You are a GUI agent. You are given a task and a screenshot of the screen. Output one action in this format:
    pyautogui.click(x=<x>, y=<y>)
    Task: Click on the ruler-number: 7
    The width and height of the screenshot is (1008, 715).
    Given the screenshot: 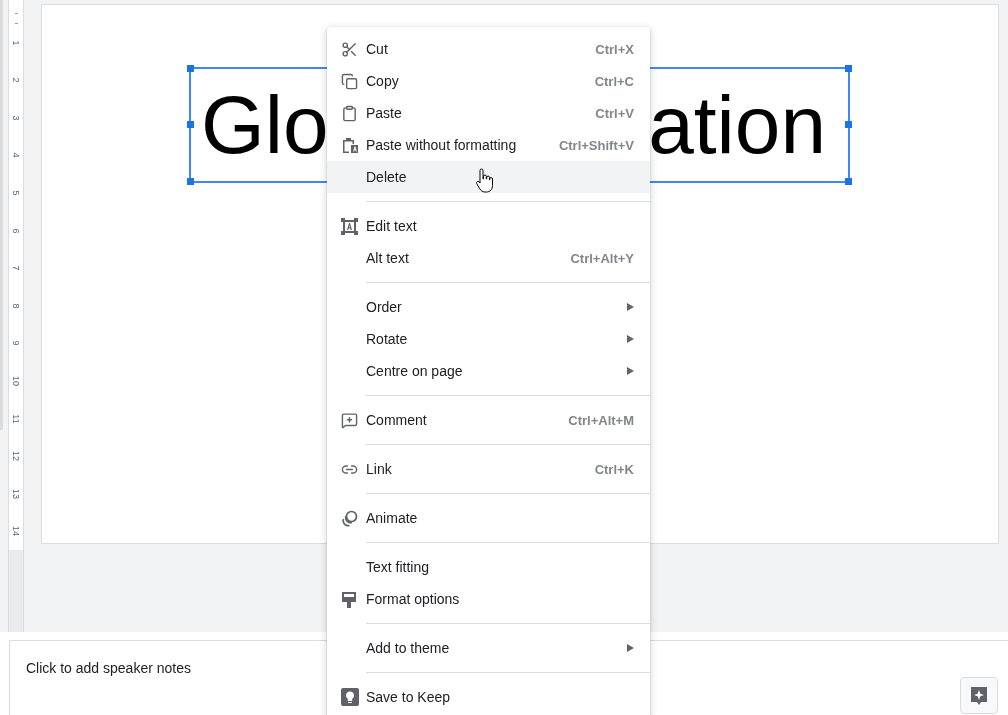 What is the action you would take?
    pyautogui.click(x=16, y=268)
    